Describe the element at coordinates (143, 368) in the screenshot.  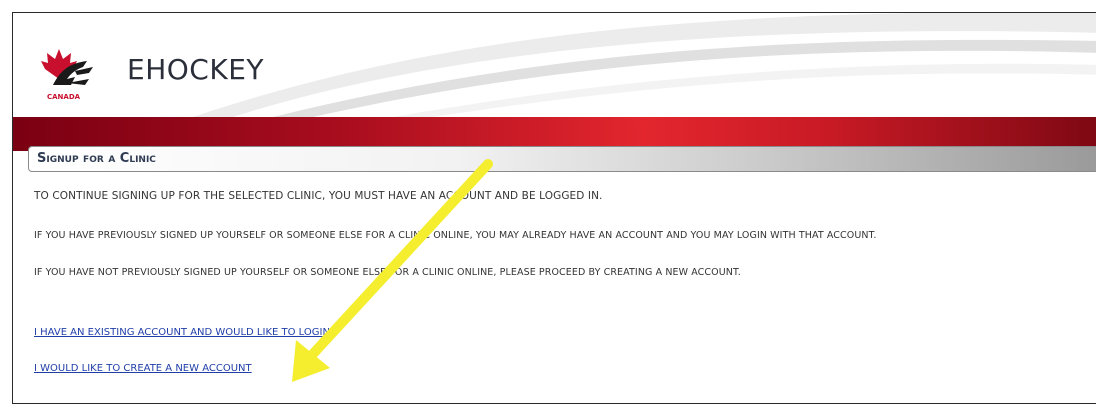
I see `create-new-account-link: I would like to create a new account` at that location.